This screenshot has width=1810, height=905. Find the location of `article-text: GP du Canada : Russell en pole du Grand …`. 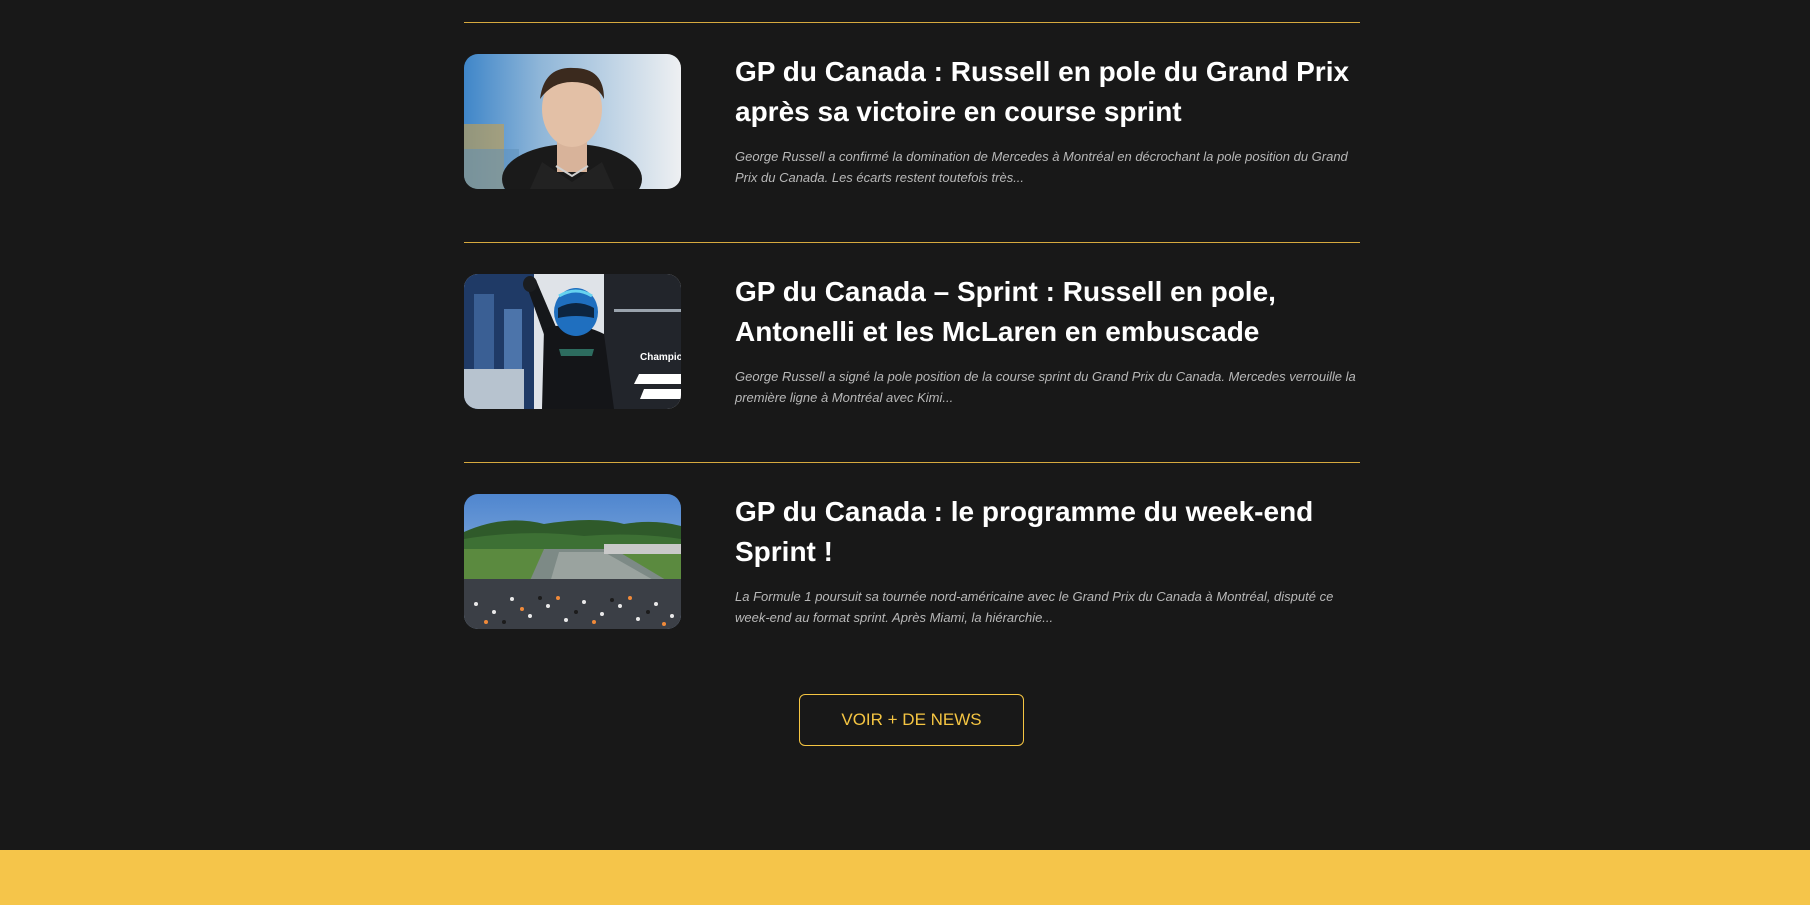

article-text: GP du Canada : Russell en pole du Grand … is located at coordinates (1047, 120).